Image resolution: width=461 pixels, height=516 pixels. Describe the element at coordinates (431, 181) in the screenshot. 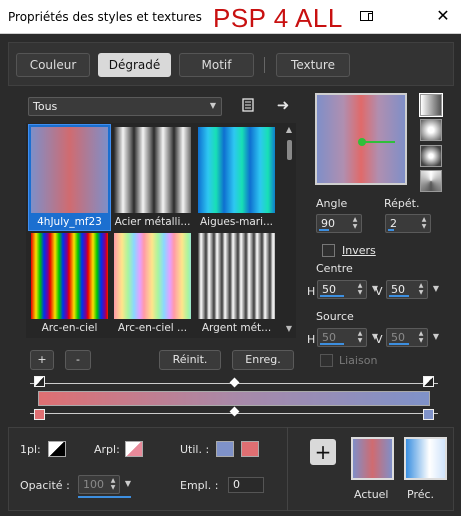

I see `radial-type-icon` at that location.